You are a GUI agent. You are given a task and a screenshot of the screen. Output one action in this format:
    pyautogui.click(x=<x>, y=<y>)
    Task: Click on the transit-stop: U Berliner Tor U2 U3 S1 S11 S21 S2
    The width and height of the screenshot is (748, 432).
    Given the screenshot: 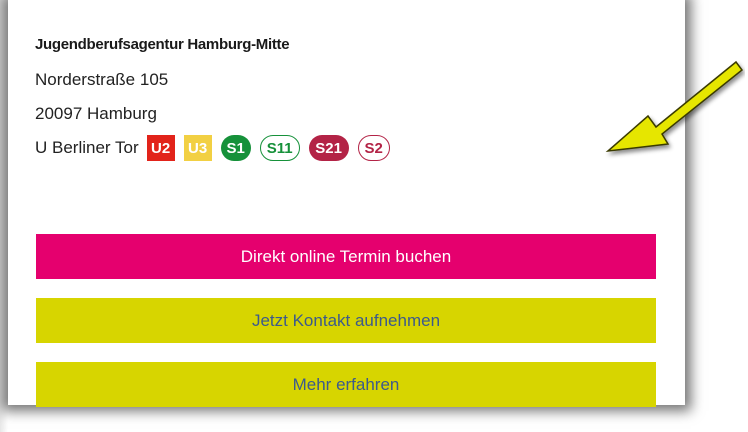 What is the action you would take?
    pyautogui.click(x=217, y=148)
    